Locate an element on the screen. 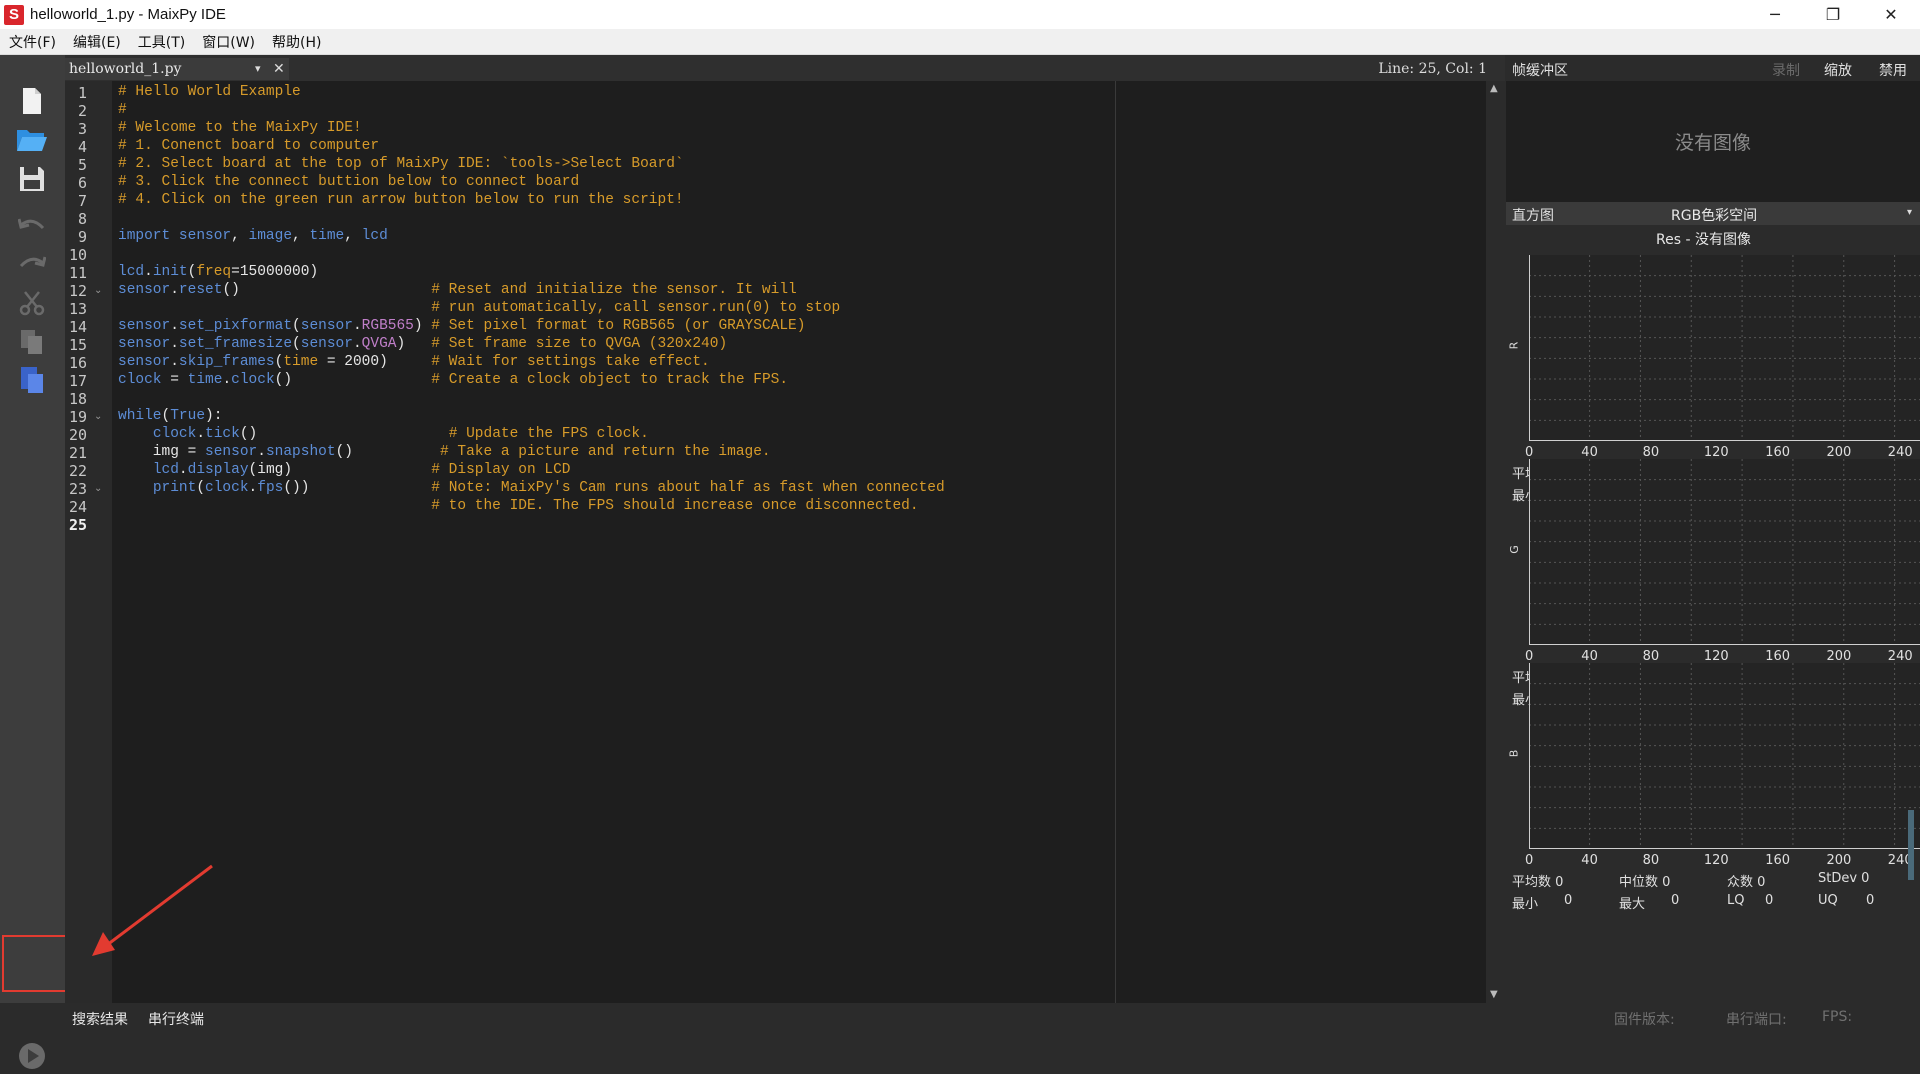  scroll-down-icon: ▼ is located at coordinates (1494, 994).